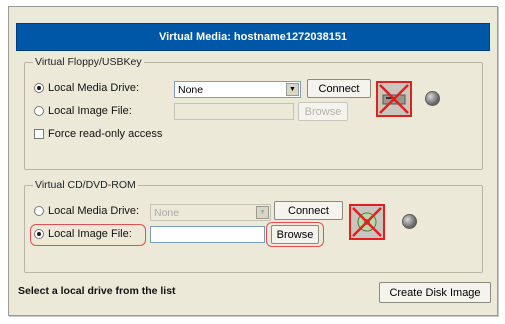 The width and height of the screenshot is (505, 324). Describe the element at coordinates (88, 62) in the screenshot. I see `floppy-group-legend: Virtual Floppy/USBKey` at that location.